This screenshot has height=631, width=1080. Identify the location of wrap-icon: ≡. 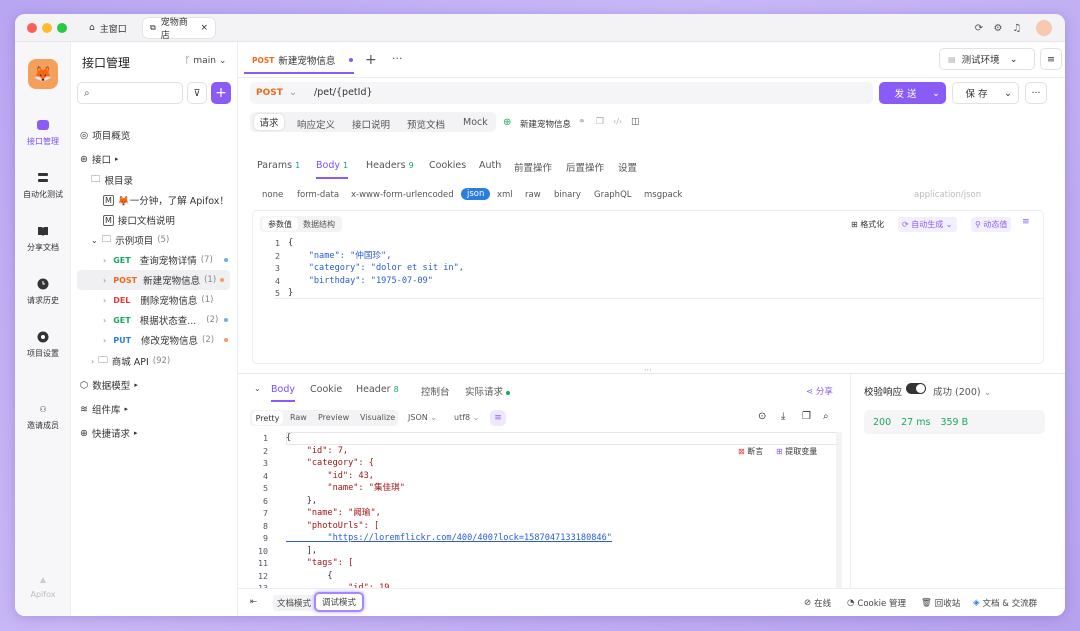
(1026, 222).